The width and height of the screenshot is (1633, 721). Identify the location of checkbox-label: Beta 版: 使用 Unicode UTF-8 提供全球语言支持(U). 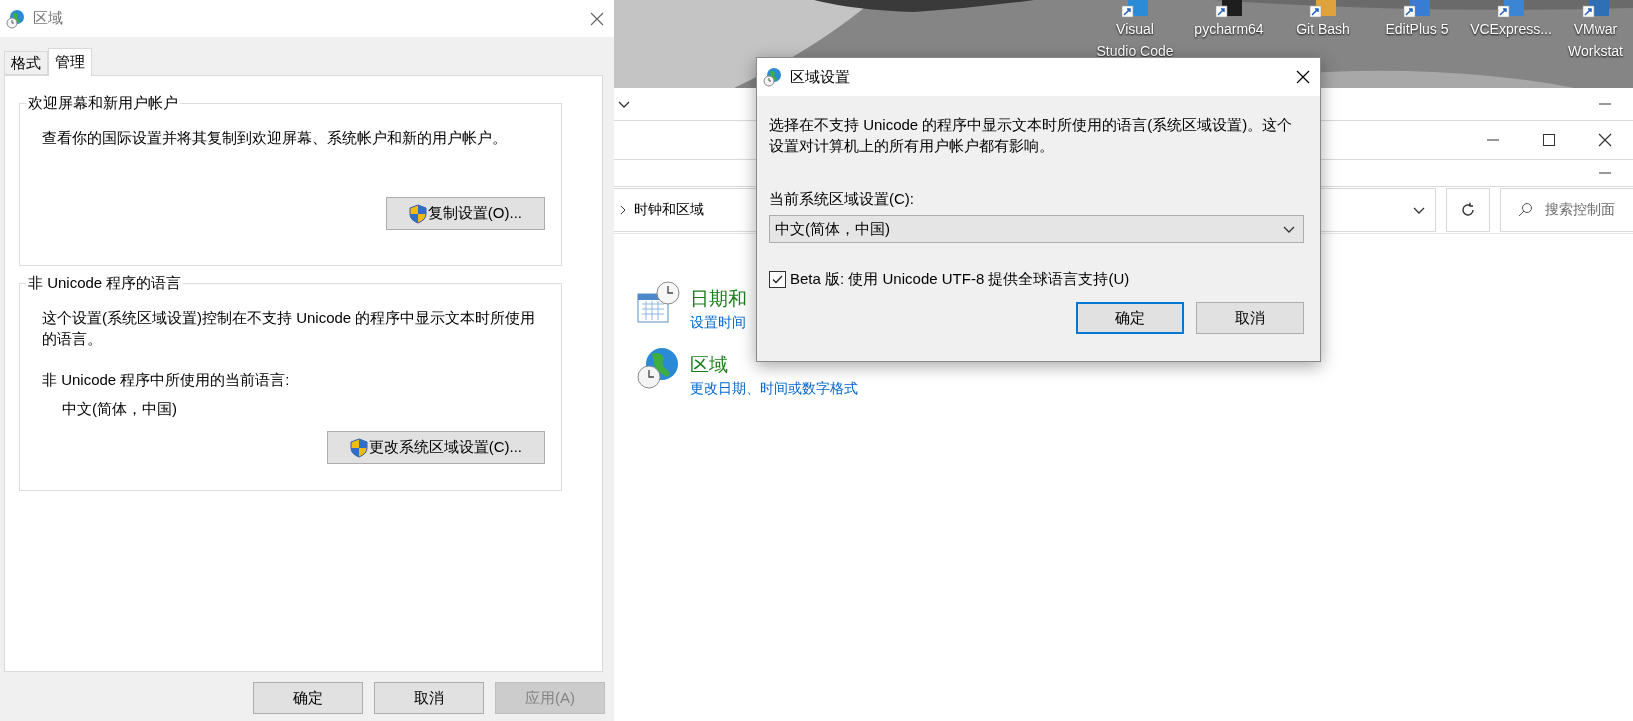
(960, 279).